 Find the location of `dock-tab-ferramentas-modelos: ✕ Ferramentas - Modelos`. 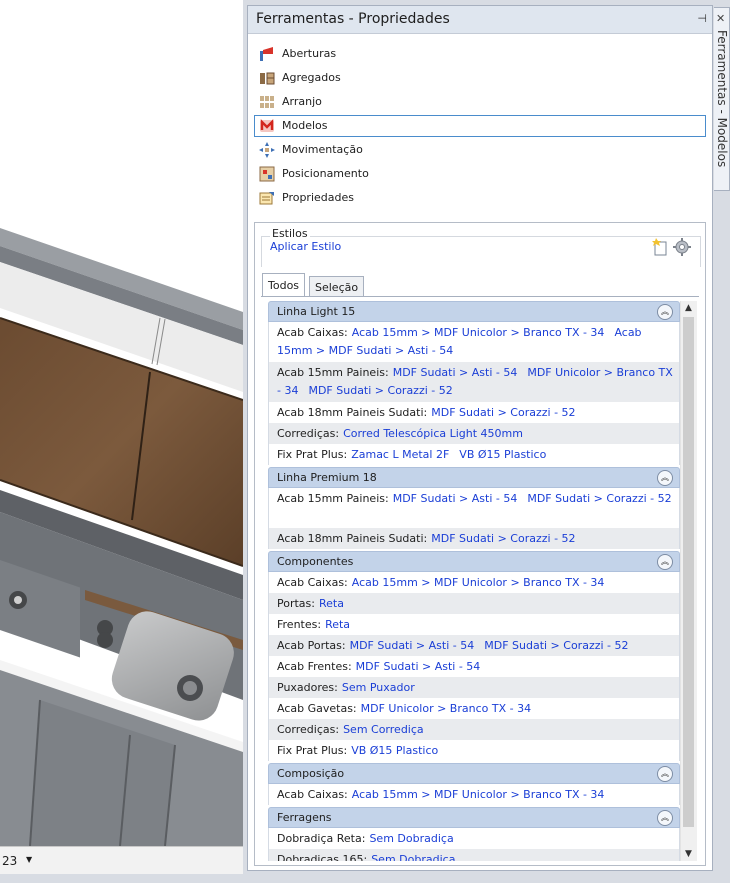

dock-tab-ferramentas-modelos: ✕ Ferramentas - Modelos is located at coordinates (722, 99).